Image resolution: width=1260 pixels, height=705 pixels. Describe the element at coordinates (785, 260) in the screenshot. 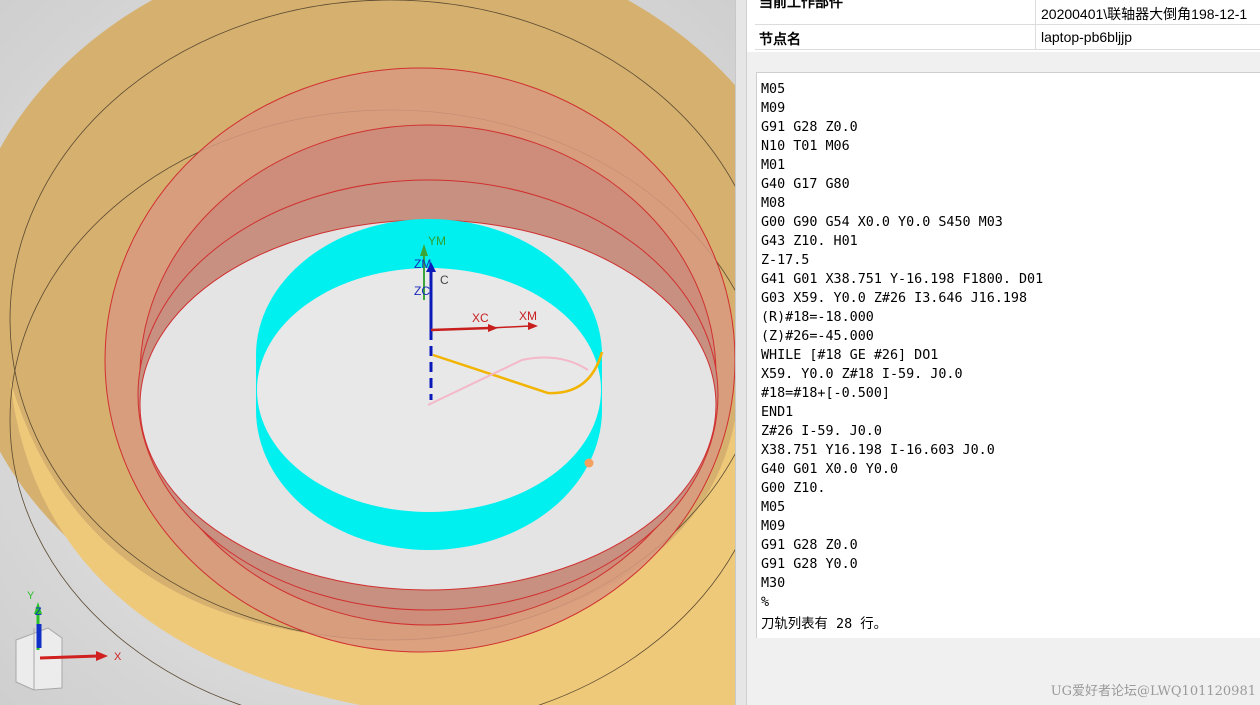

I see `code-line: Z-17.5` at that location.